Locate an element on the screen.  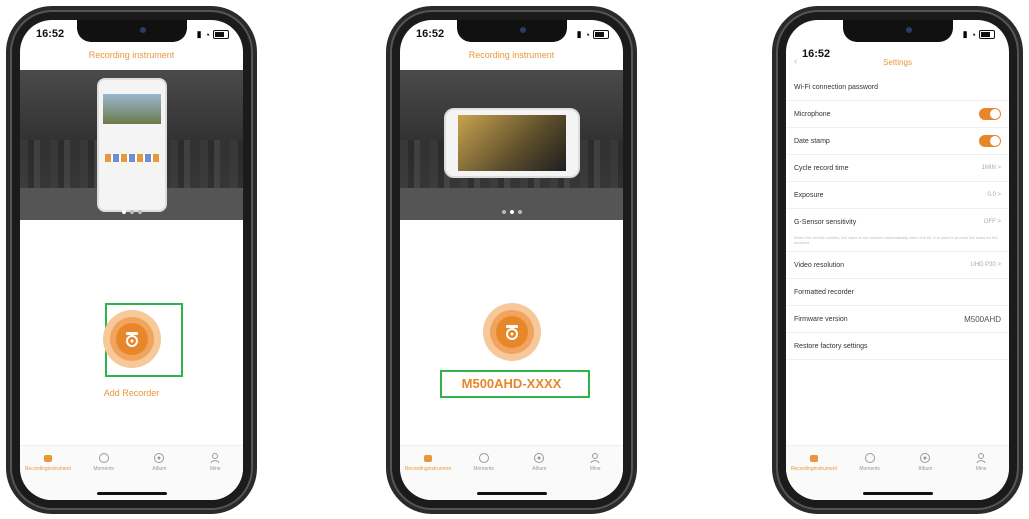
setting-restore-factory: Restore factory settings is located at coordinates (897, 346).